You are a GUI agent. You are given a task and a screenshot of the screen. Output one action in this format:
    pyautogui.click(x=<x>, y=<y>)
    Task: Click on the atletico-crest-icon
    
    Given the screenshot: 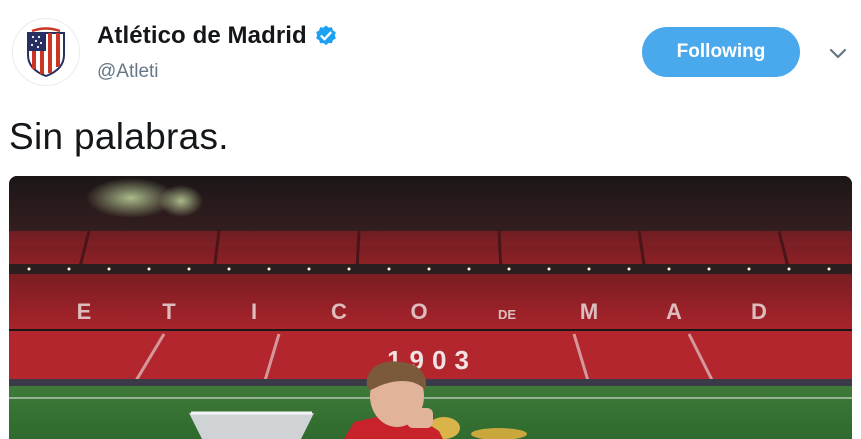 What is the action you would take?
    pyautogui.click(x=46, y=52)
    